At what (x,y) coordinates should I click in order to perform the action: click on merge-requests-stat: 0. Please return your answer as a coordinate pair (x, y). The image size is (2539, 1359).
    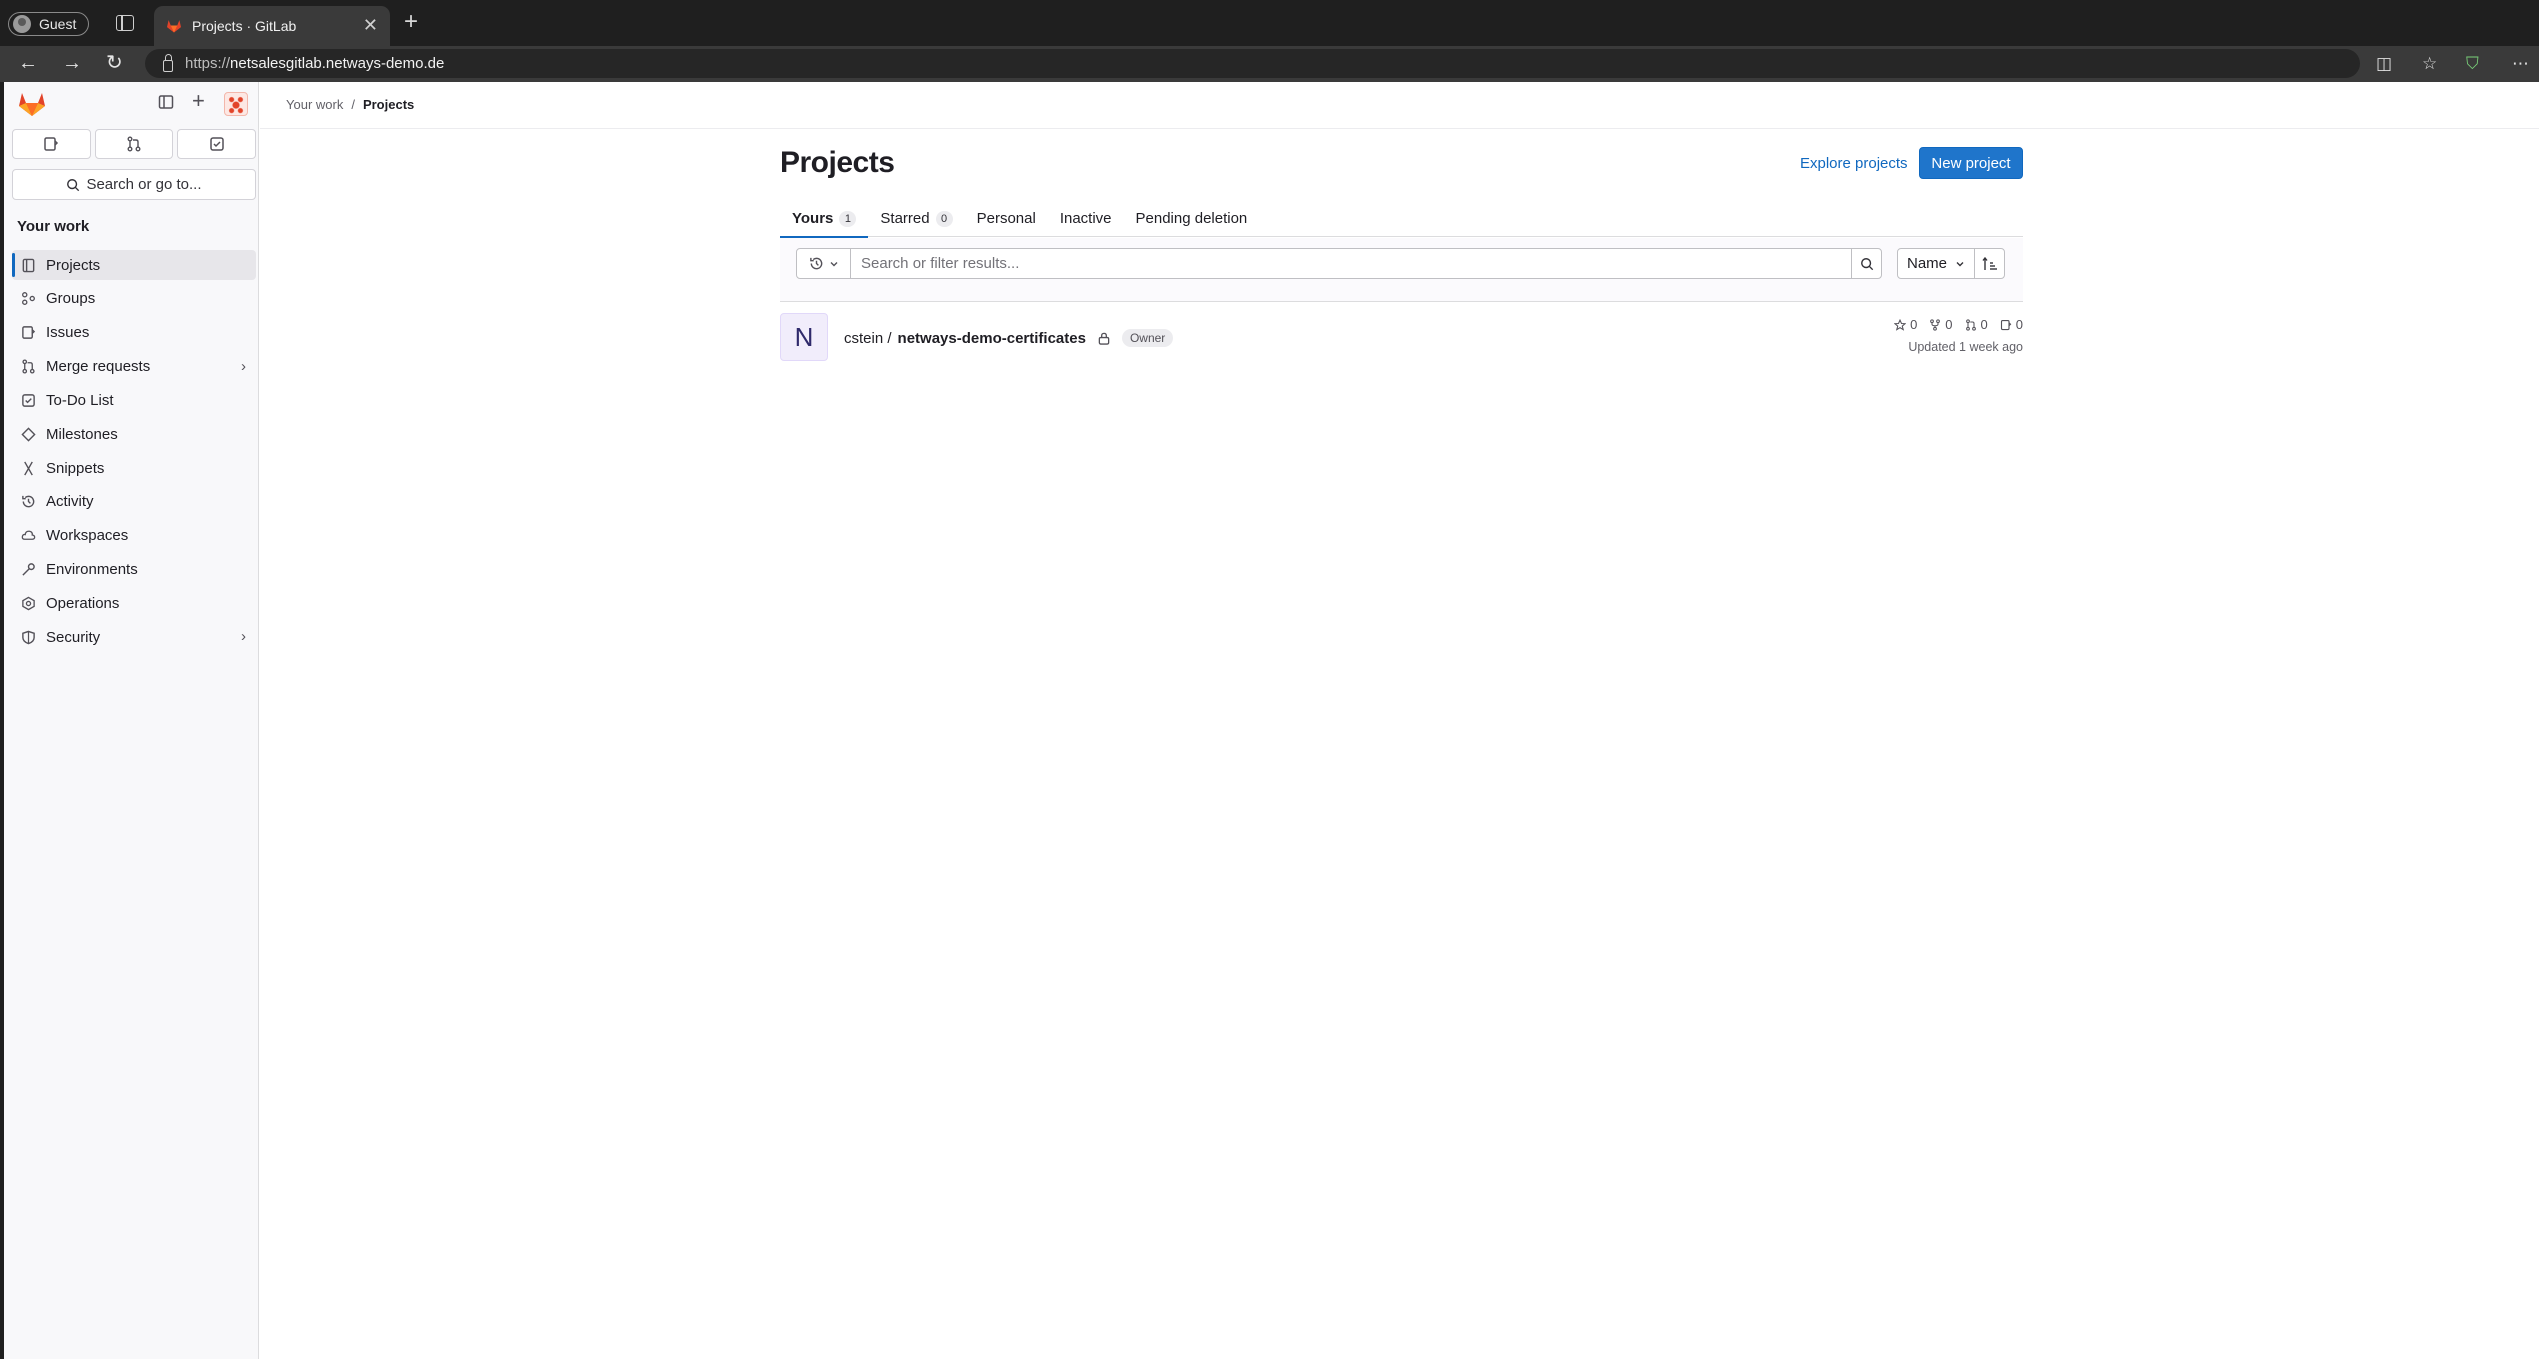
    Looking at the image, I should click on (1976, 324).